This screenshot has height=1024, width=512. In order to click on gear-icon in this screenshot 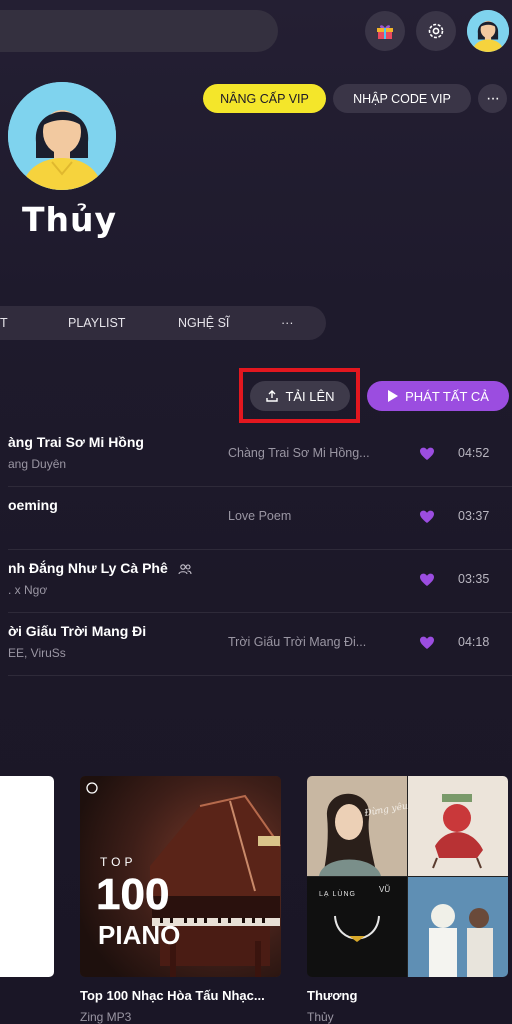, I will do `click(436, 31)`.